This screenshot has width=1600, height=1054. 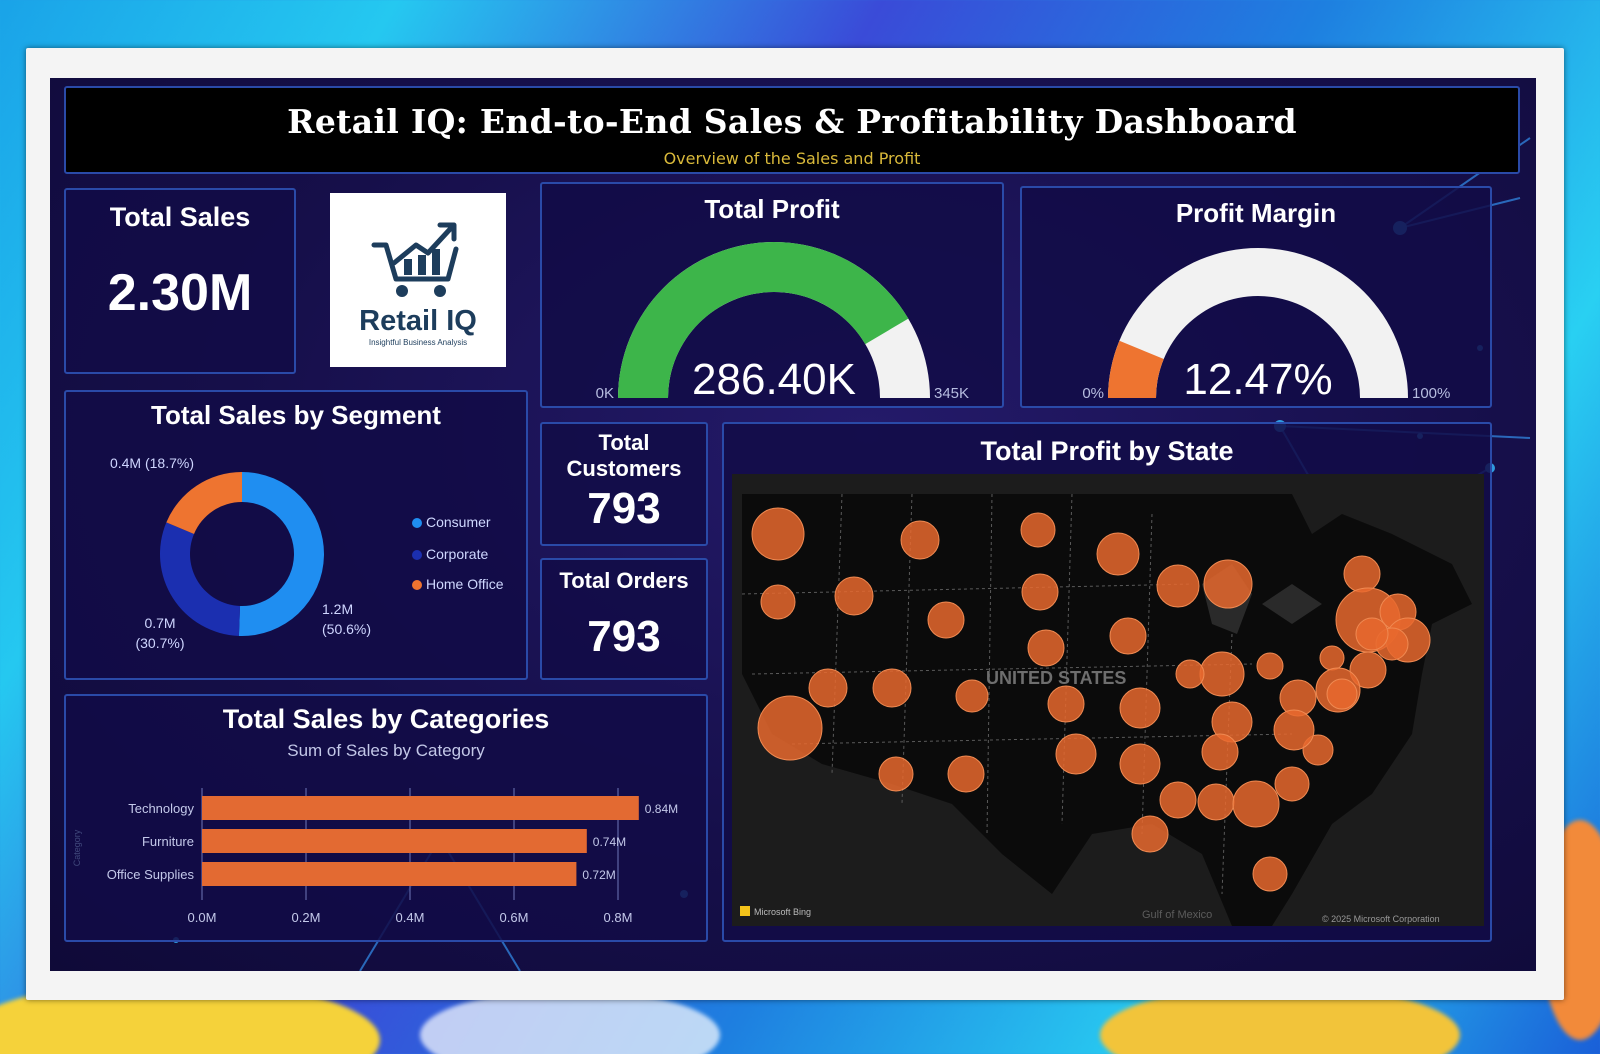 I want to click on total-orders-value: 793, so click(x=624, y=636).